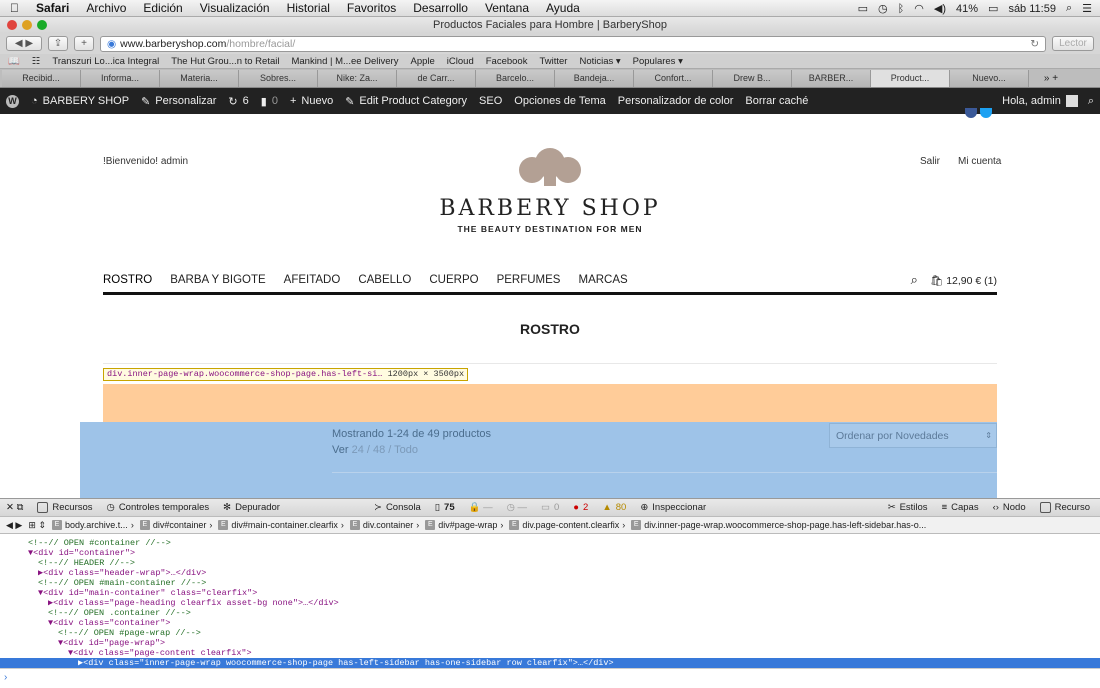 The image size is (1100, 688). What do you see at coordinates (1034, 44) in the screenshot?
I see `reload-icon: ↻` at bounding box center [1034, 44].